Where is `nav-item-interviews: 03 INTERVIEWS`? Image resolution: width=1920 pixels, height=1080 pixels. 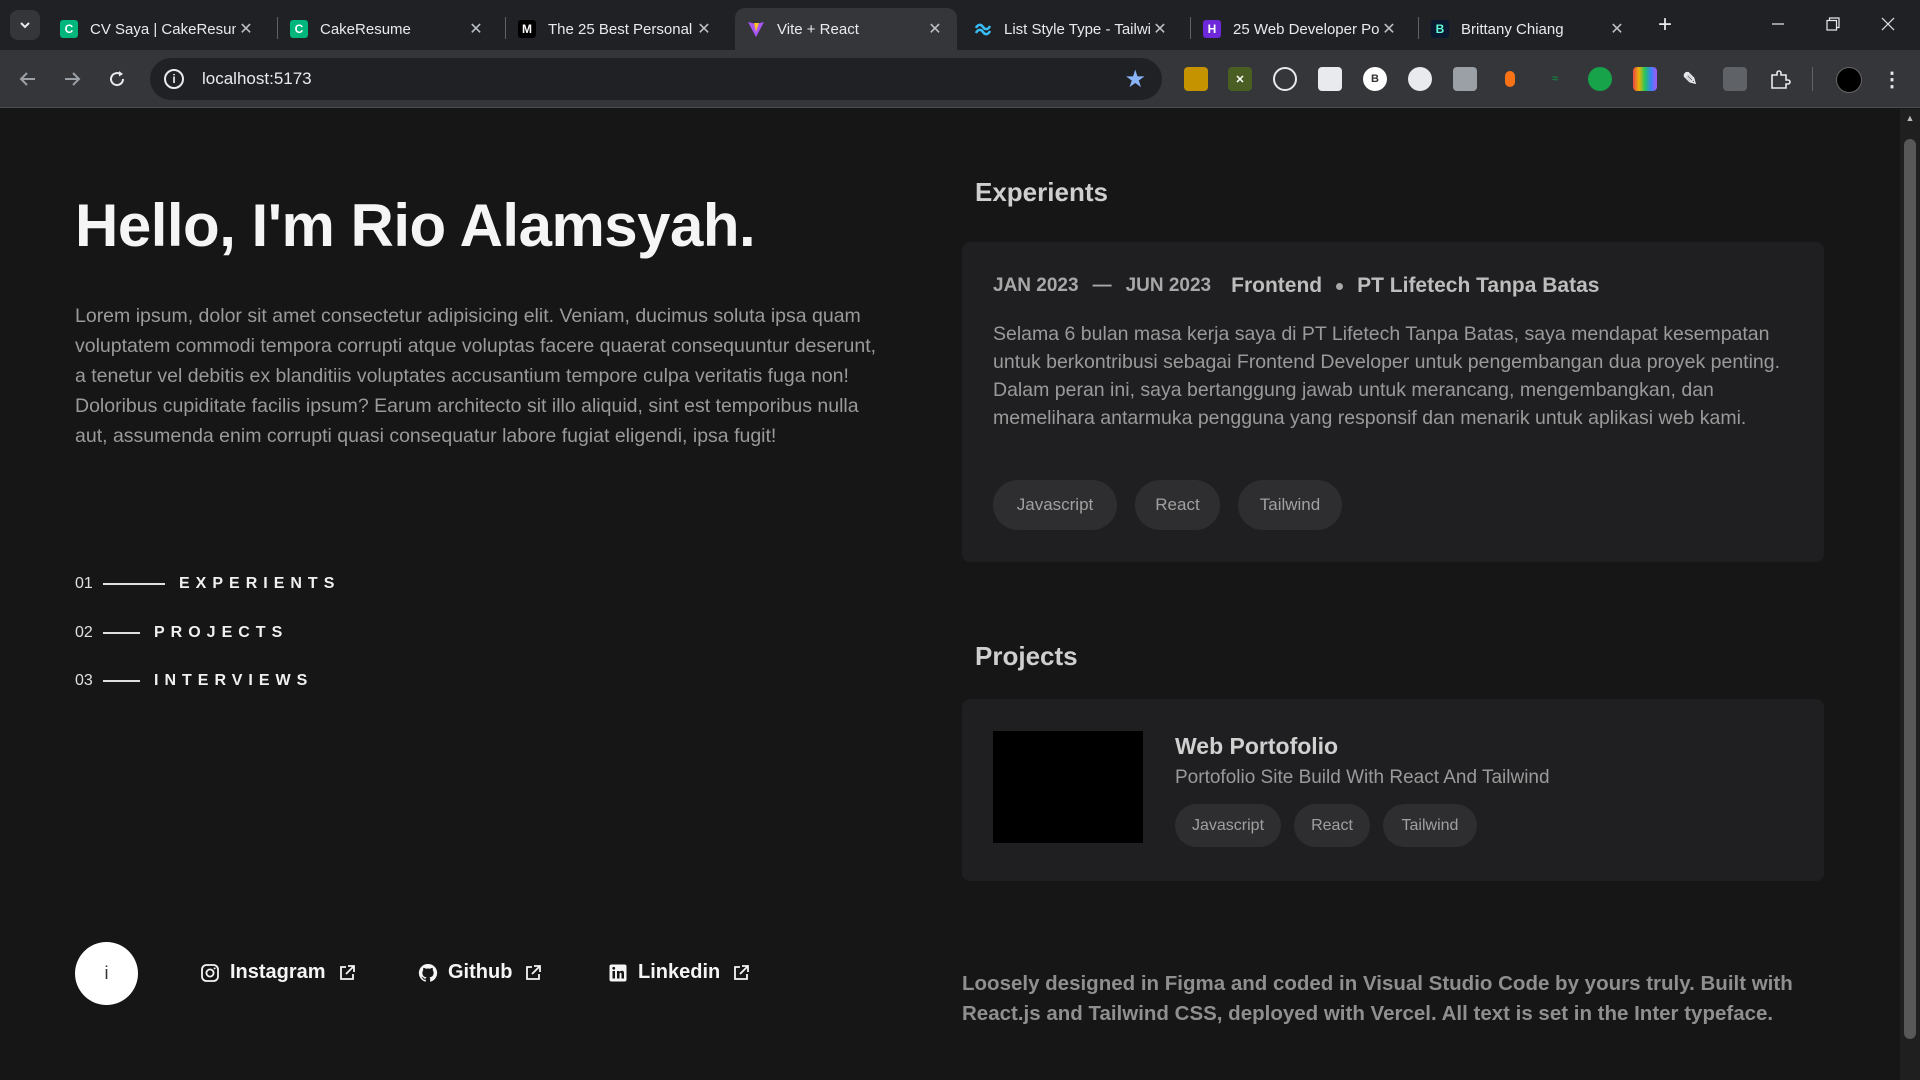 nav-item-interviews: 03 INTERVIEWS is located at coordinates (194, 681).